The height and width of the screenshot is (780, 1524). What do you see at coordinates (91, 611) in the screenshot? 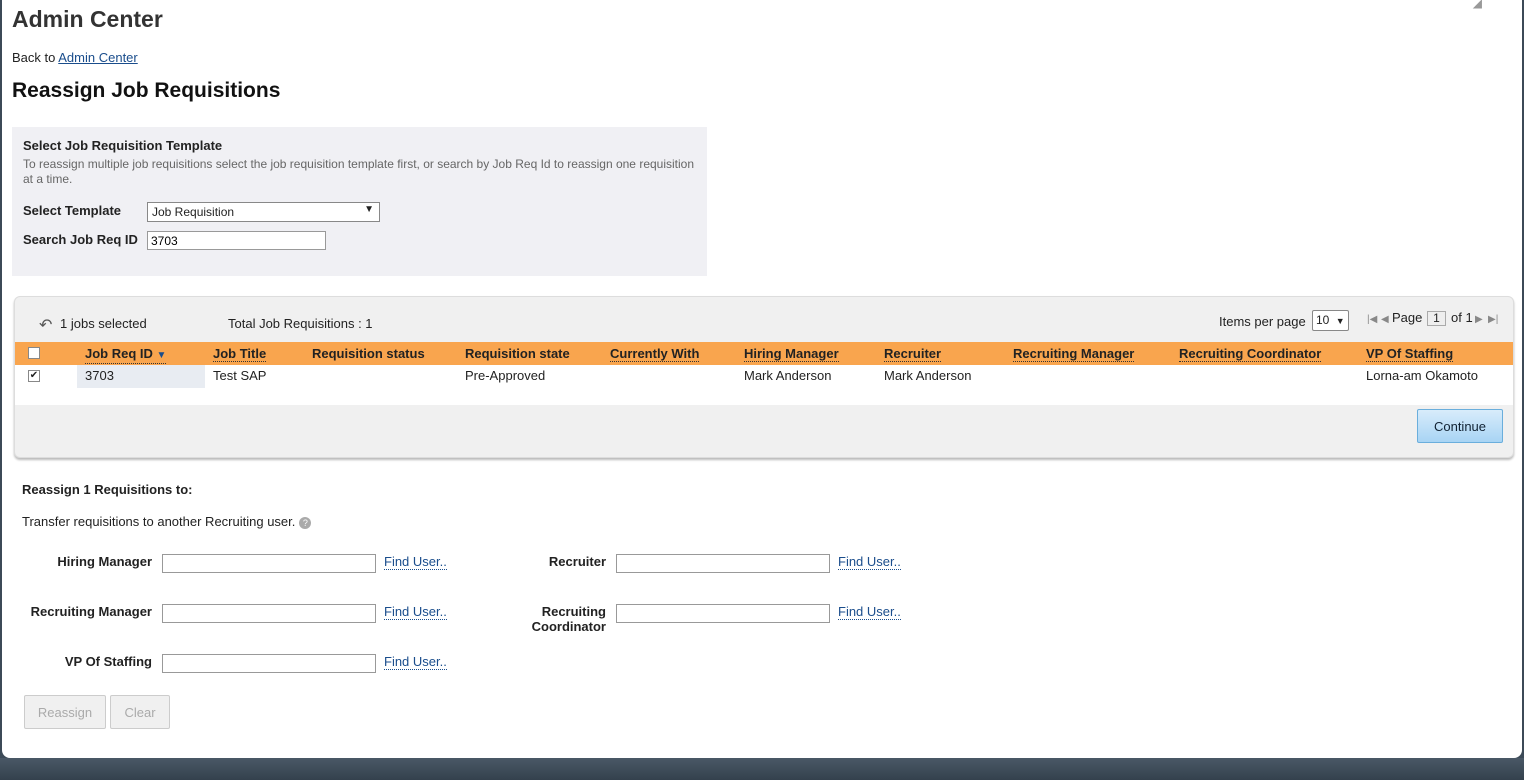
I see `recruiting-manager-label: Recruiting Manager` at bounding box center [91, 611].